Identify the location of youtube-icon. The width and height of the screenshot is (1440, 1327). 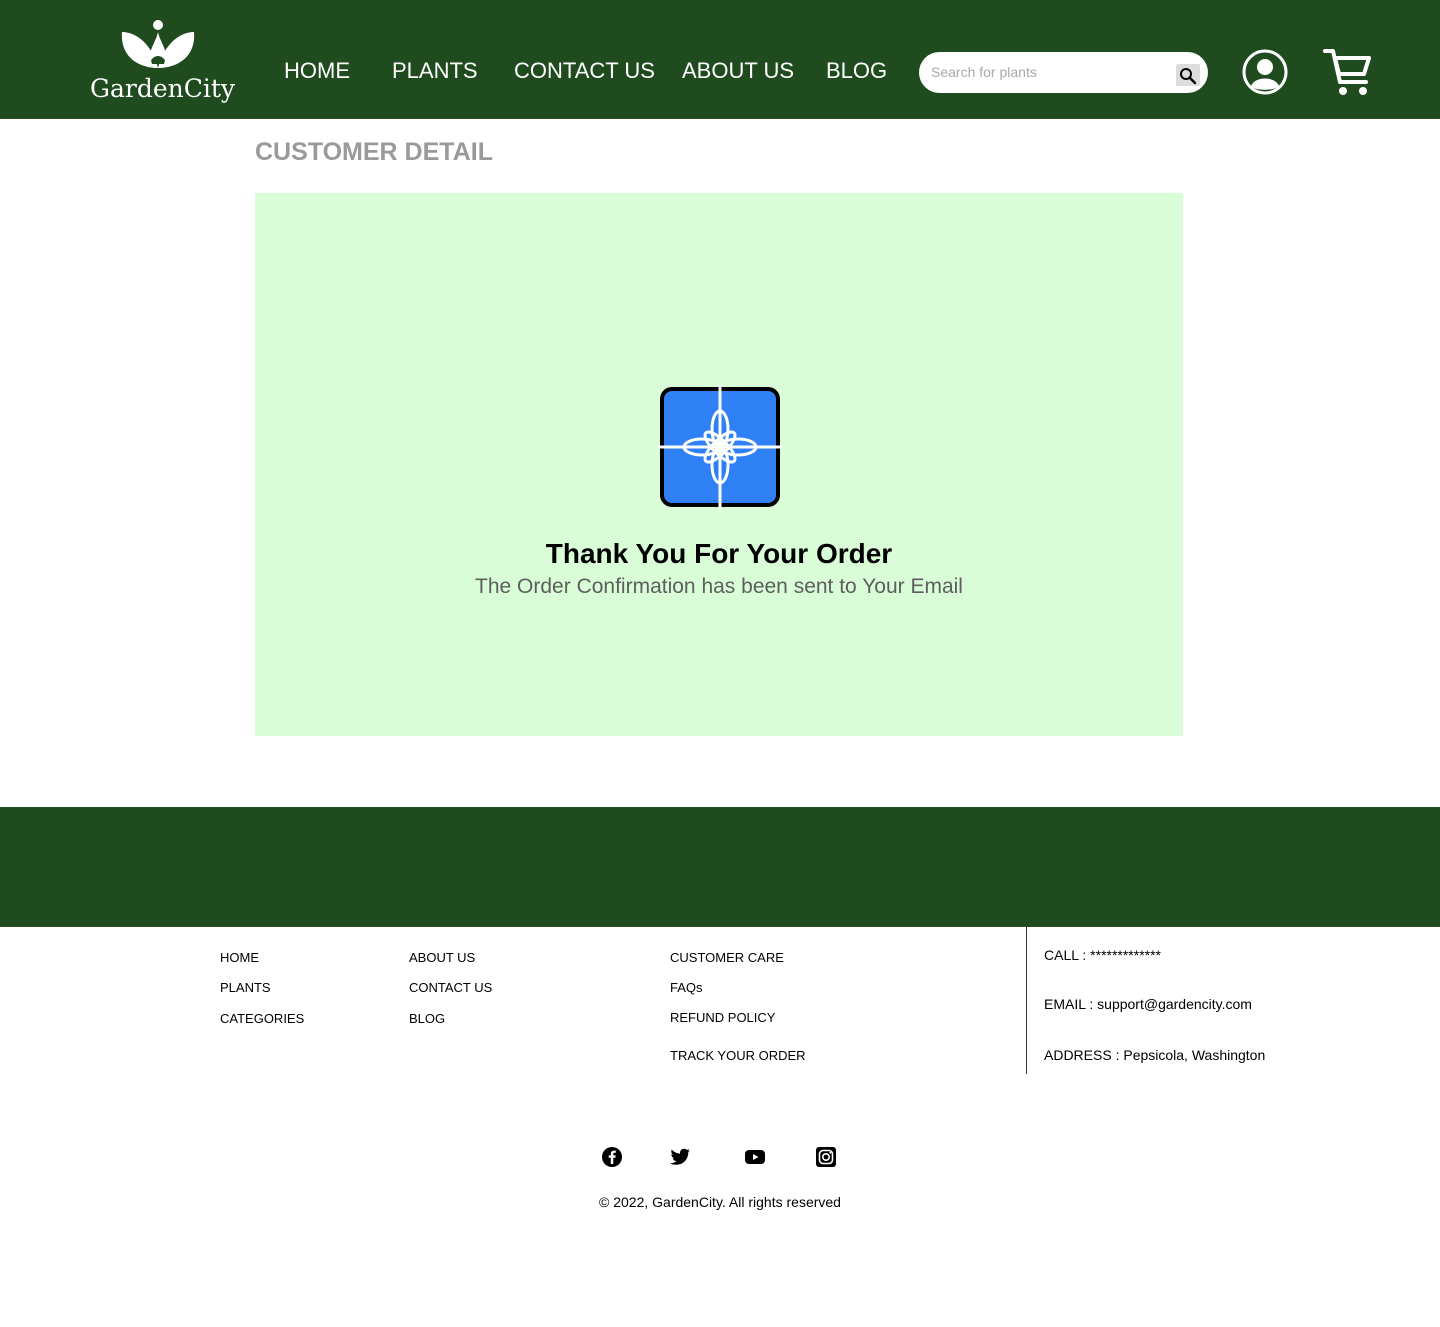
(755, 1157).